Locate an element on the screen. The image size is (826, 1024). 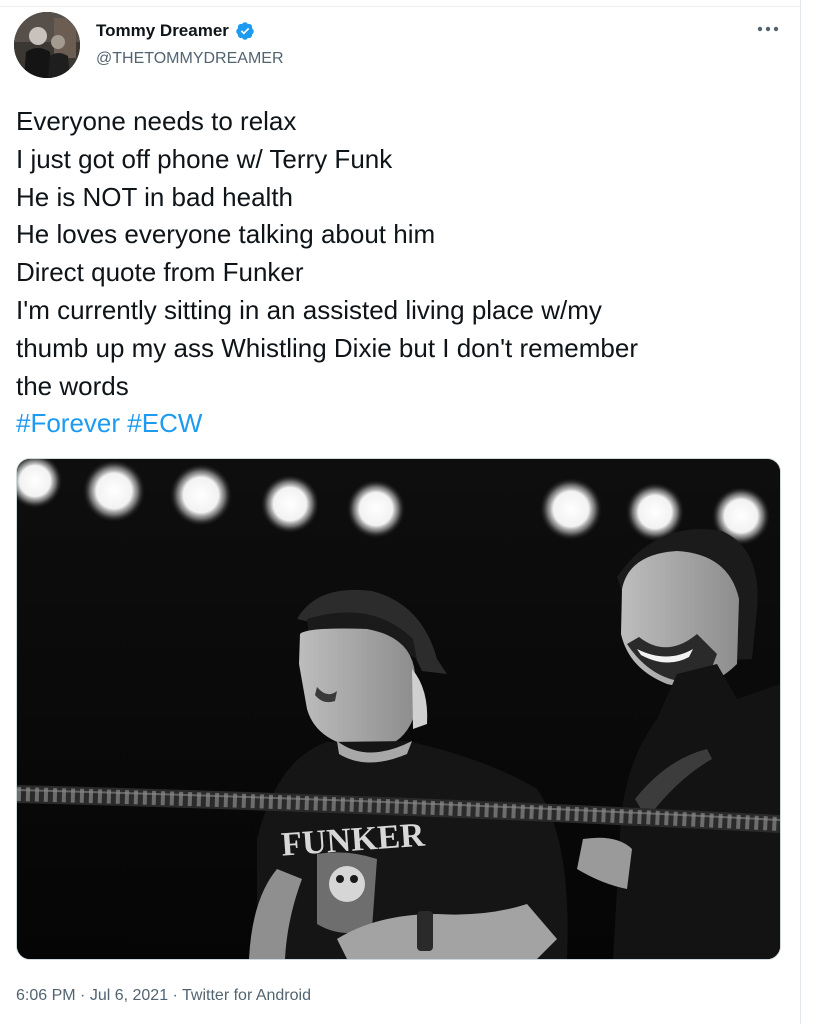
more-options-button is located at coordinates (768, 28).